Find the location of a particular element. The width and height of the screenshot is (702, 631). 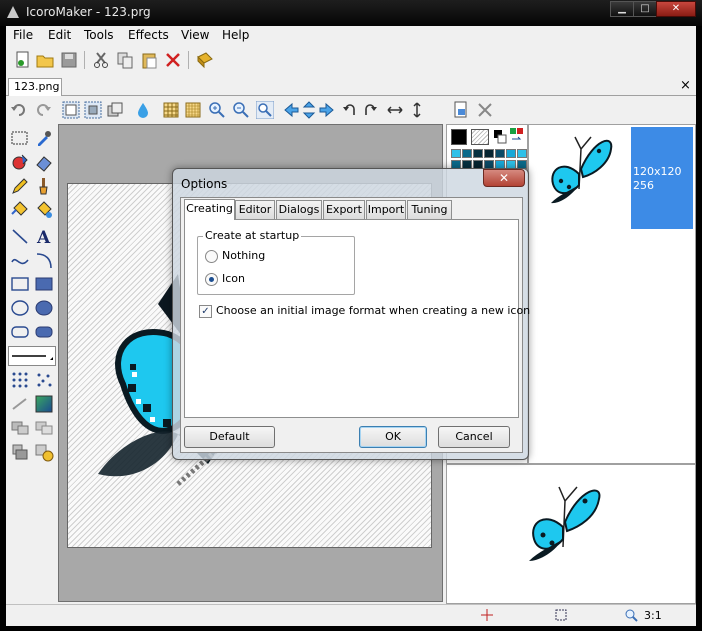

new-image-icon is located at coordinates (461, 110).